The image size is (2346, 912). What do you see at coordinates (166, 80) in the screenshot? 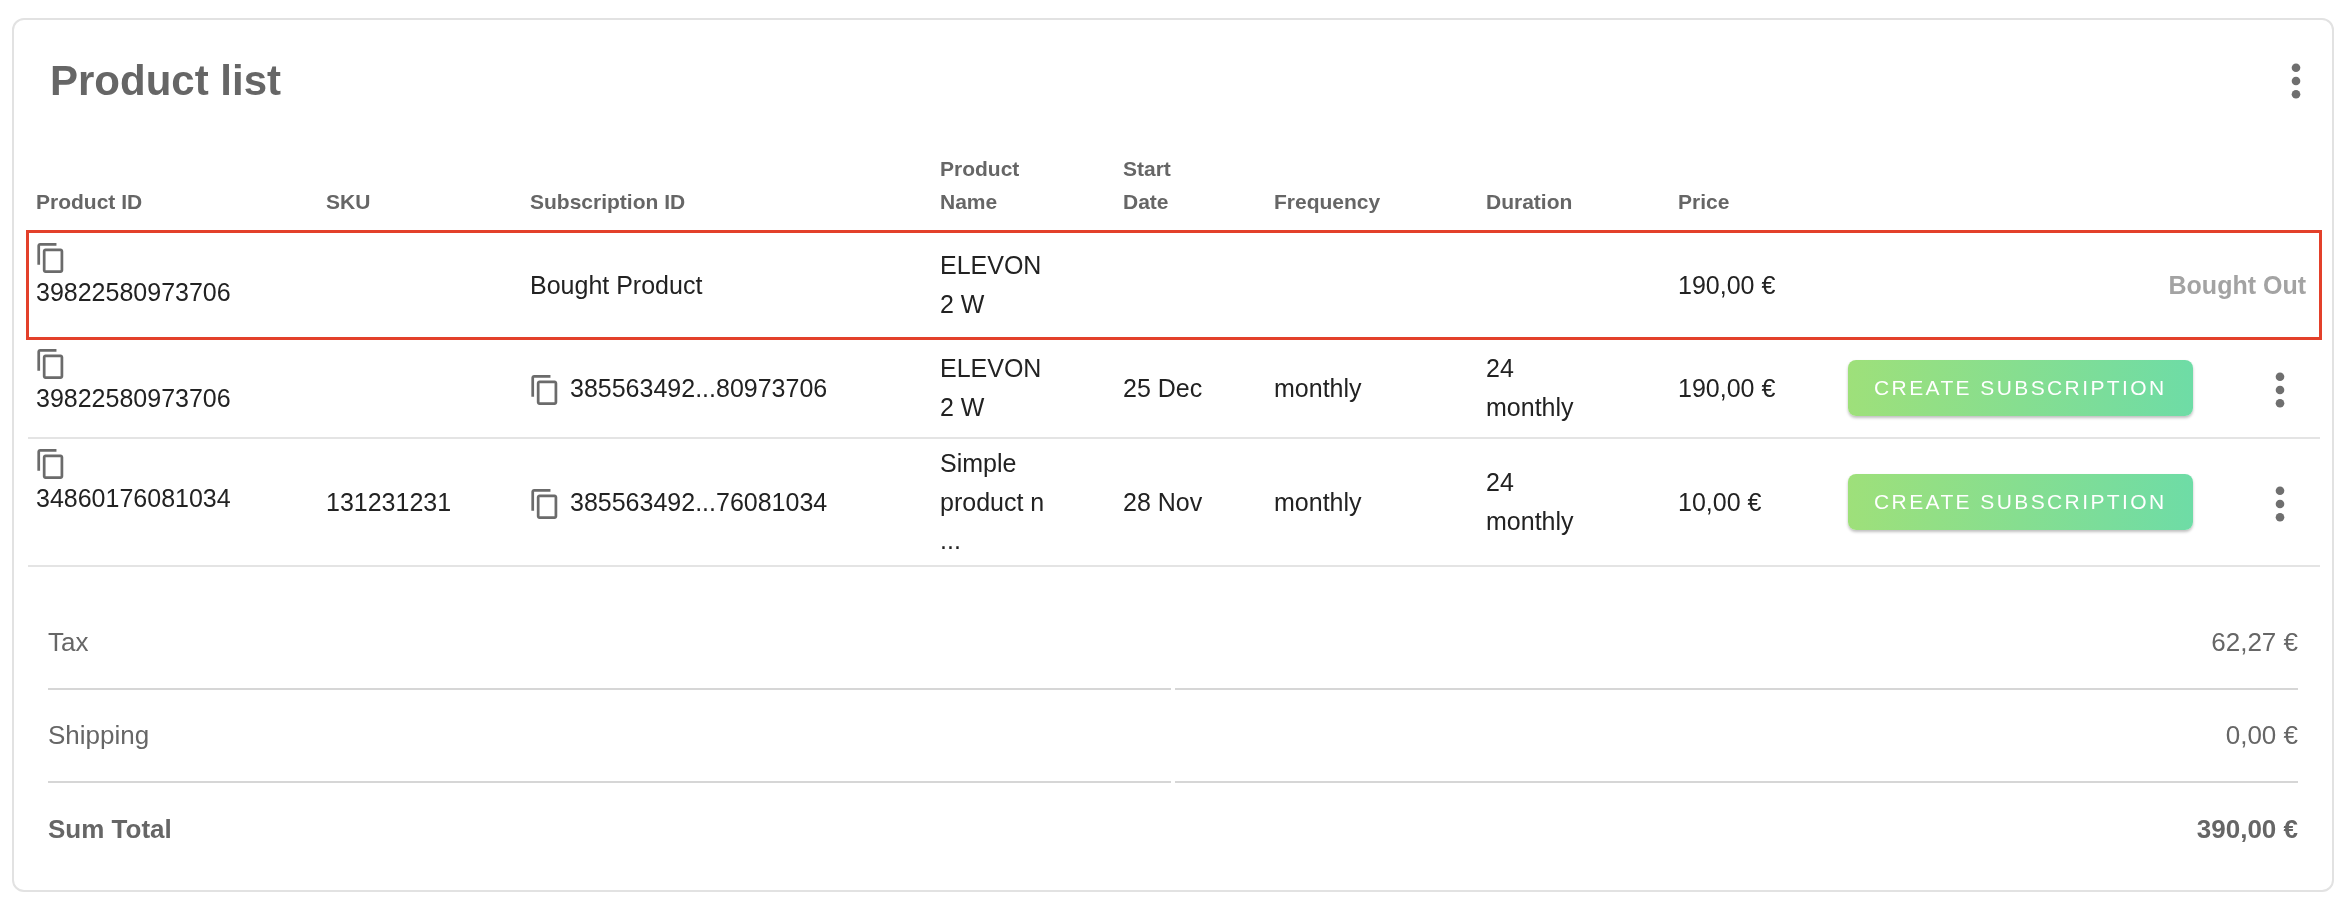
I see `card-title: Product list` at bounding box center [166, 80].